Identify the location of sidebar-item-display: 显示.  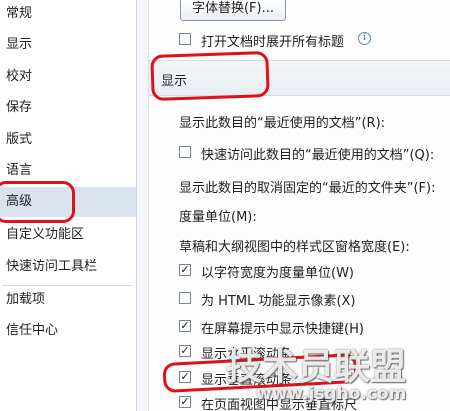
(68, 45).